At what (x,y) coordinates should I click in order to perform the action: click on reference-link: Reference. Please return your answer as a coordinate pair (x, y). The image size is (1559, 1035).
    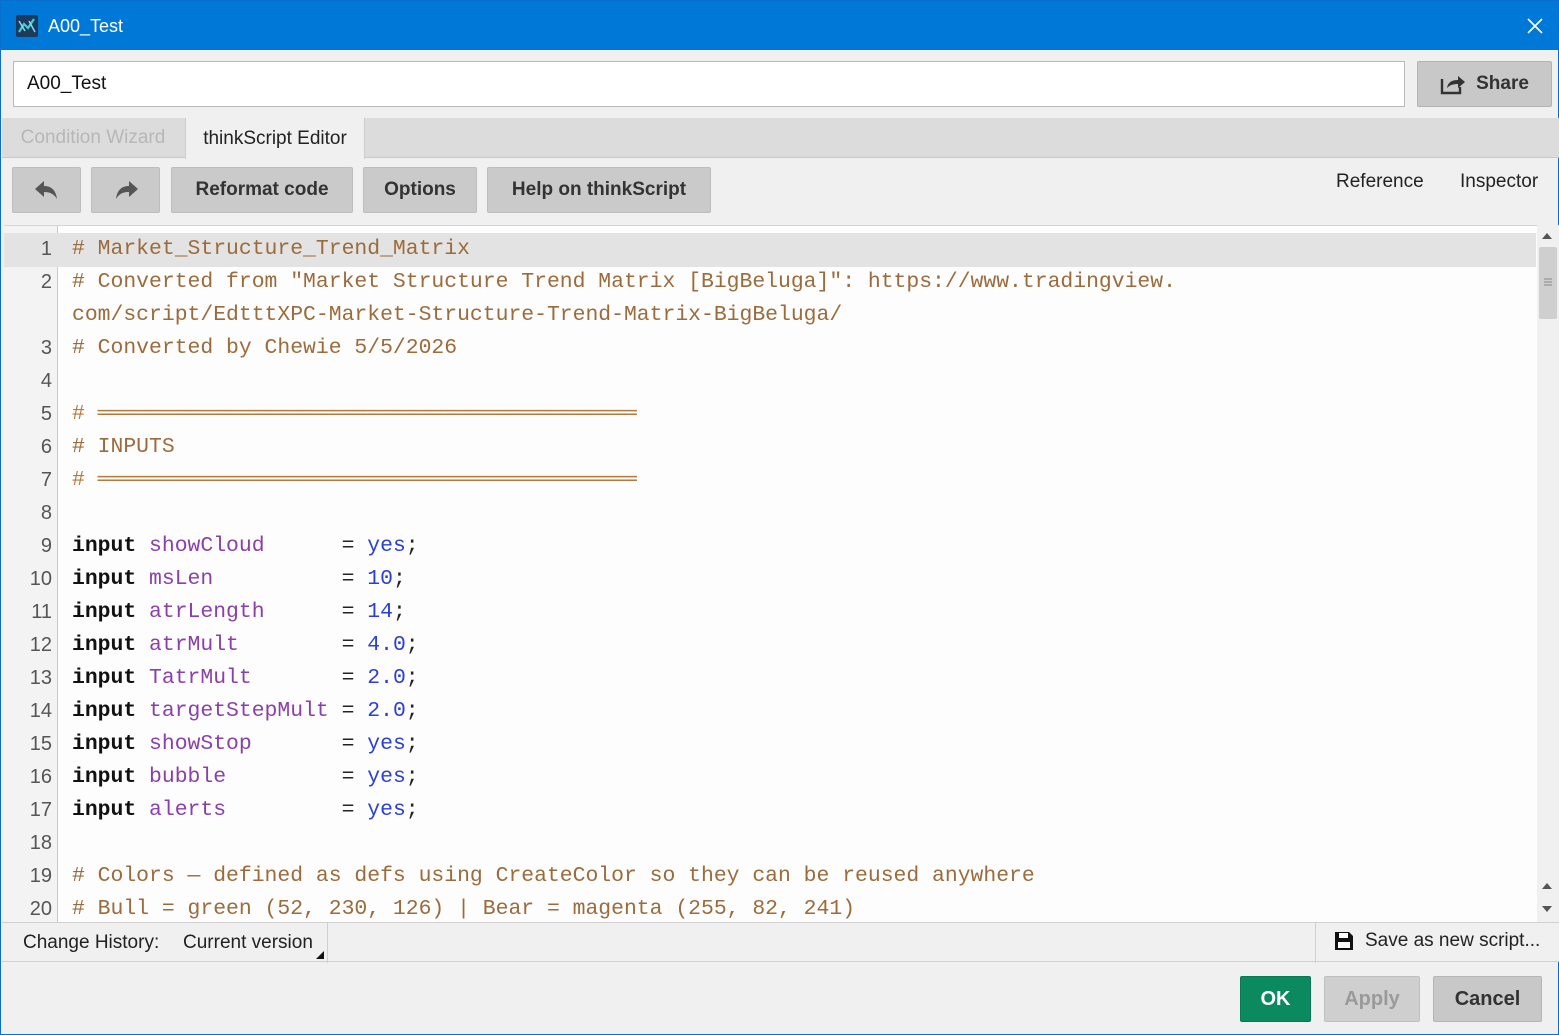
    Looking at the image, I should click on (1380, 182).